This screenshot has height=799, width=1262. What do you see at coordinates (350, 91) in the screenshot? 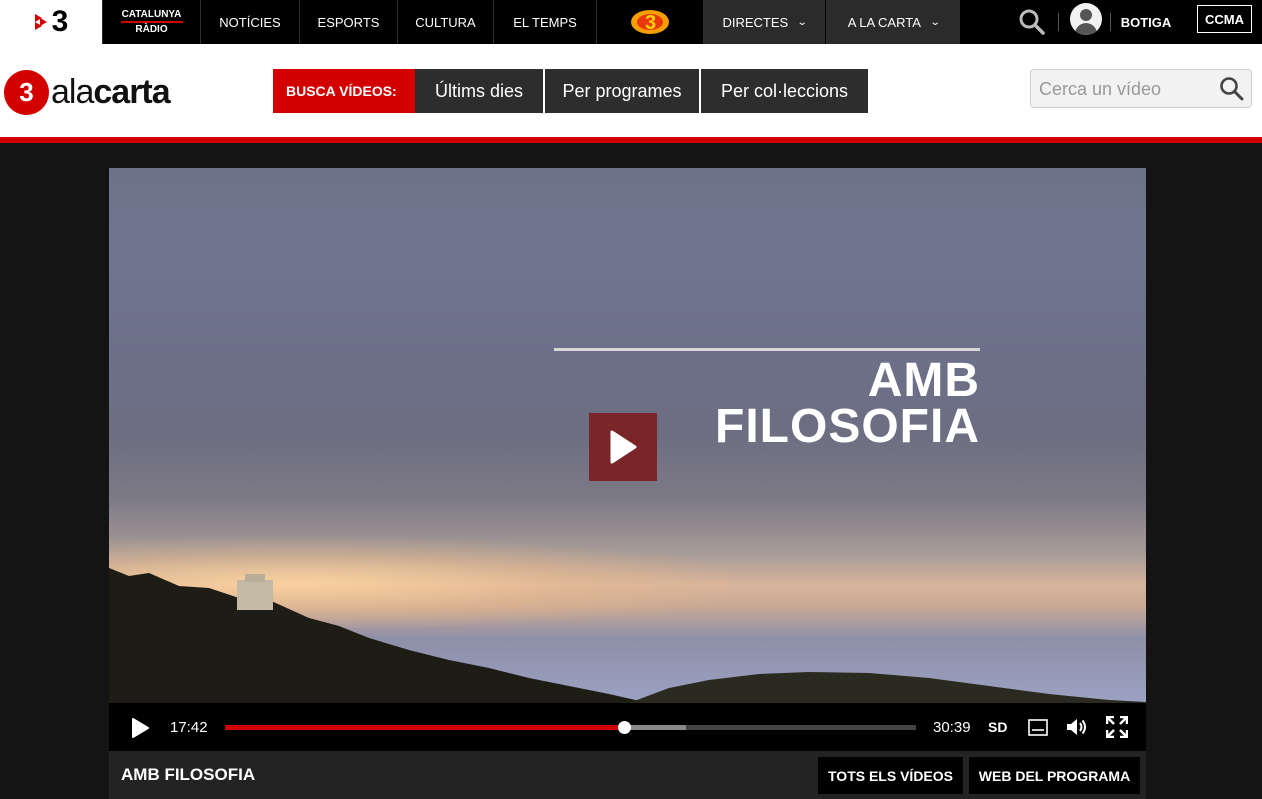
I see `busca-videos-label: BUSCA VÍDEOS:` at bounding box center [350, 91].